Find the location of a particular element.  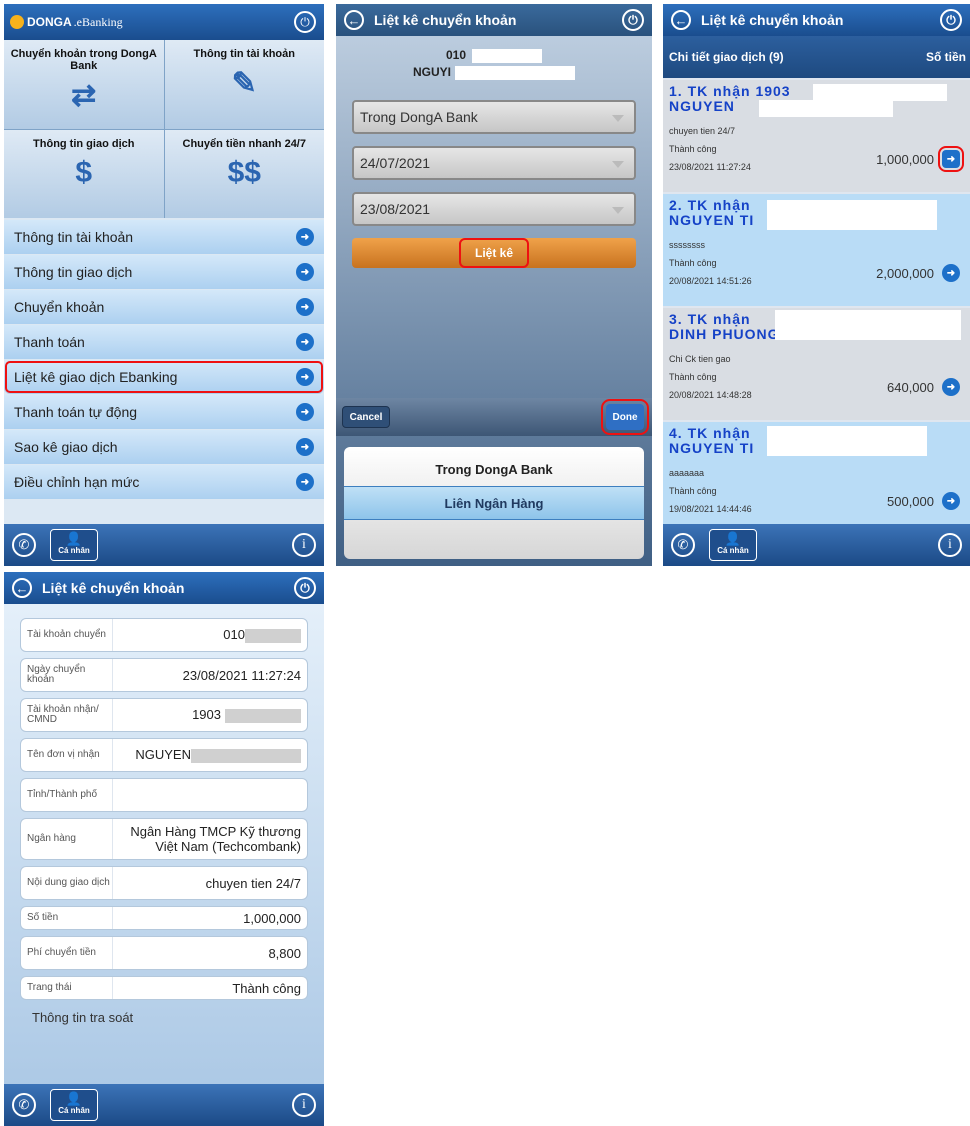

transfer-arrows-icon: ⇄ is located at coordinates (84, 95).